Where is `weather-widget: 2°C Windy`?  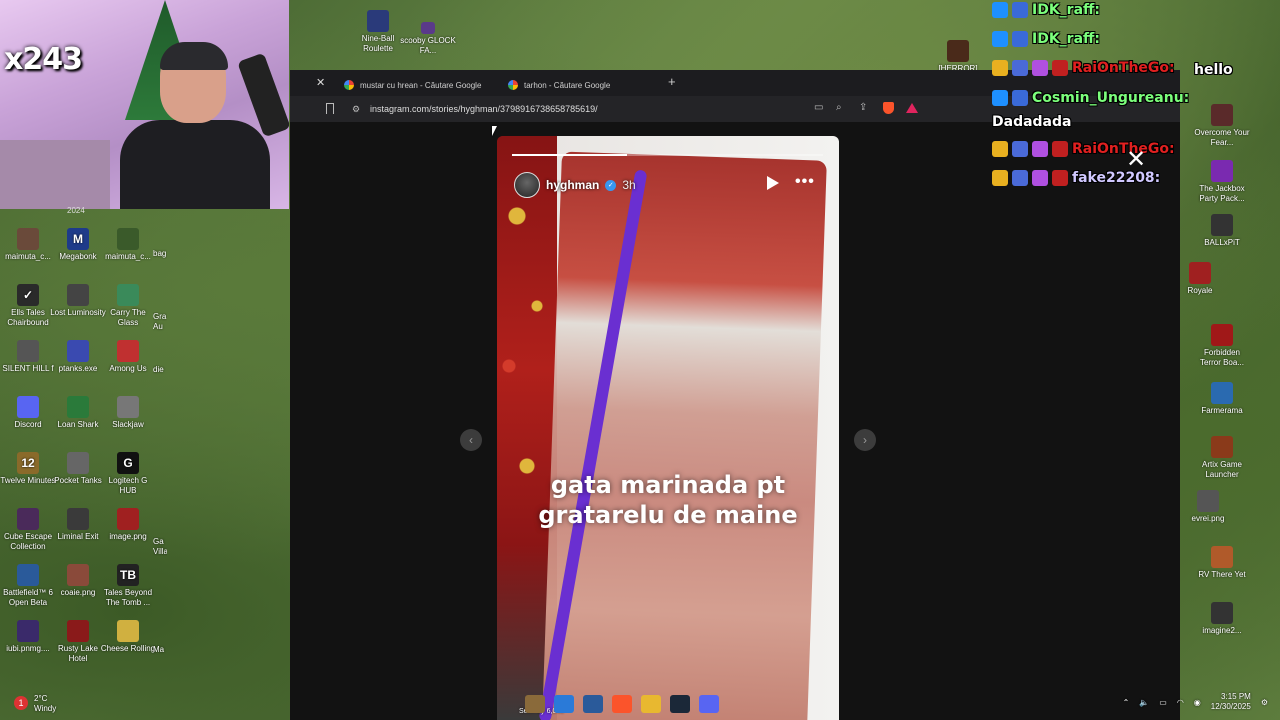 weather-widget: 2°C Windy is located at coordinates (45, 704).